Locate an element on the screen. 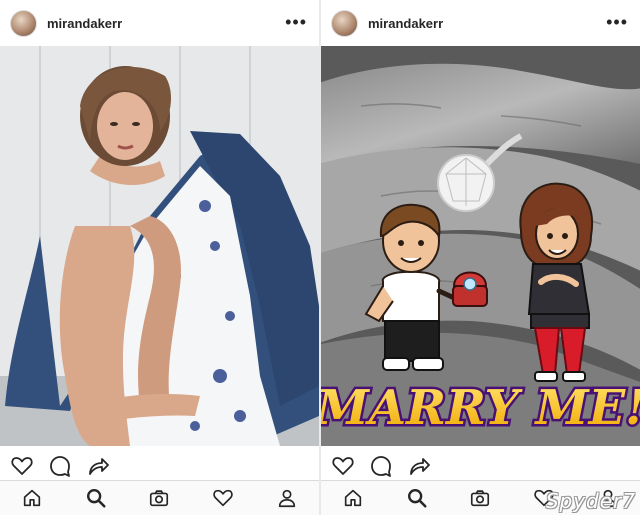 The image size is (640, 515). bottom-tab-bar is located at coordinates (159, 497).